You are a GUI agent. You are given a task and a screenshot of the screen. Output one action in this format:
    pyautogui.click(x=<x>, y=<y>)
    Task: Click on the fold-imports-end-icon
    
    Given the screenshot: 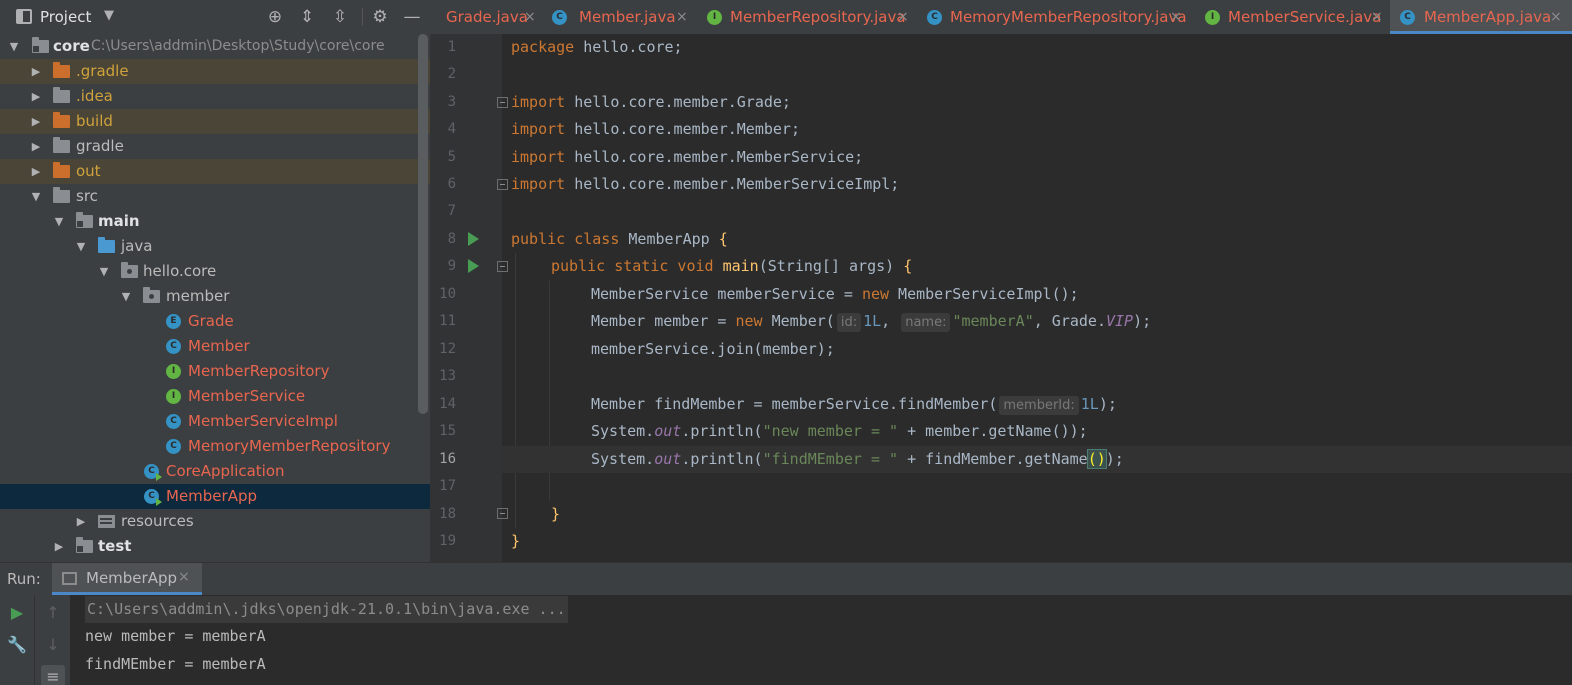 What is the action you would take?
    pyautogui.click(x=502, y=184)
    